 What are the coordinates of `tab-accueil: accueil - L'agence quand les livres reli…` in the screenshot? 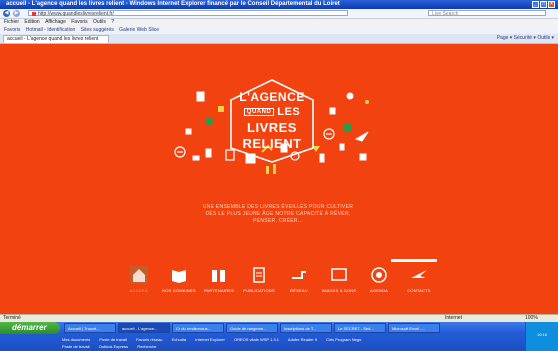 It's located at (56, 39).